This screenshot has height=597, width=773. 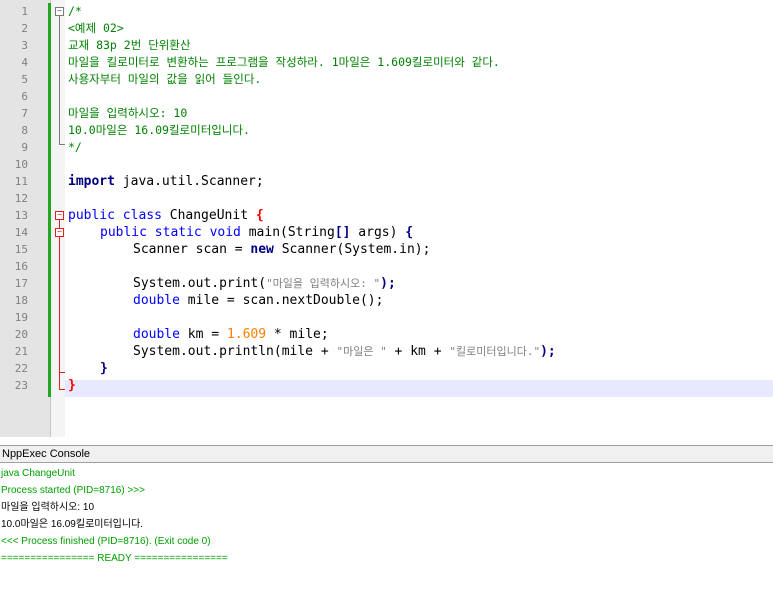 What do you see at coordinates (297, 334) in the screenshot?
I see `code-text: * mile;` at bounding box center [297, 334].